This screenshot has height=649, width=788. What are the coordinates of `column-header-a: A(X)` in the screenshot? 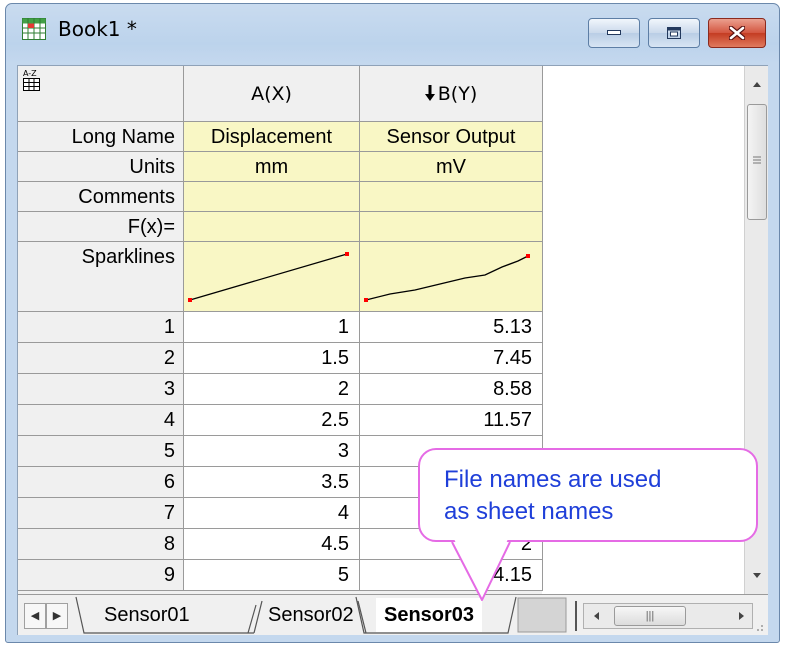 It's located at (272, 94).